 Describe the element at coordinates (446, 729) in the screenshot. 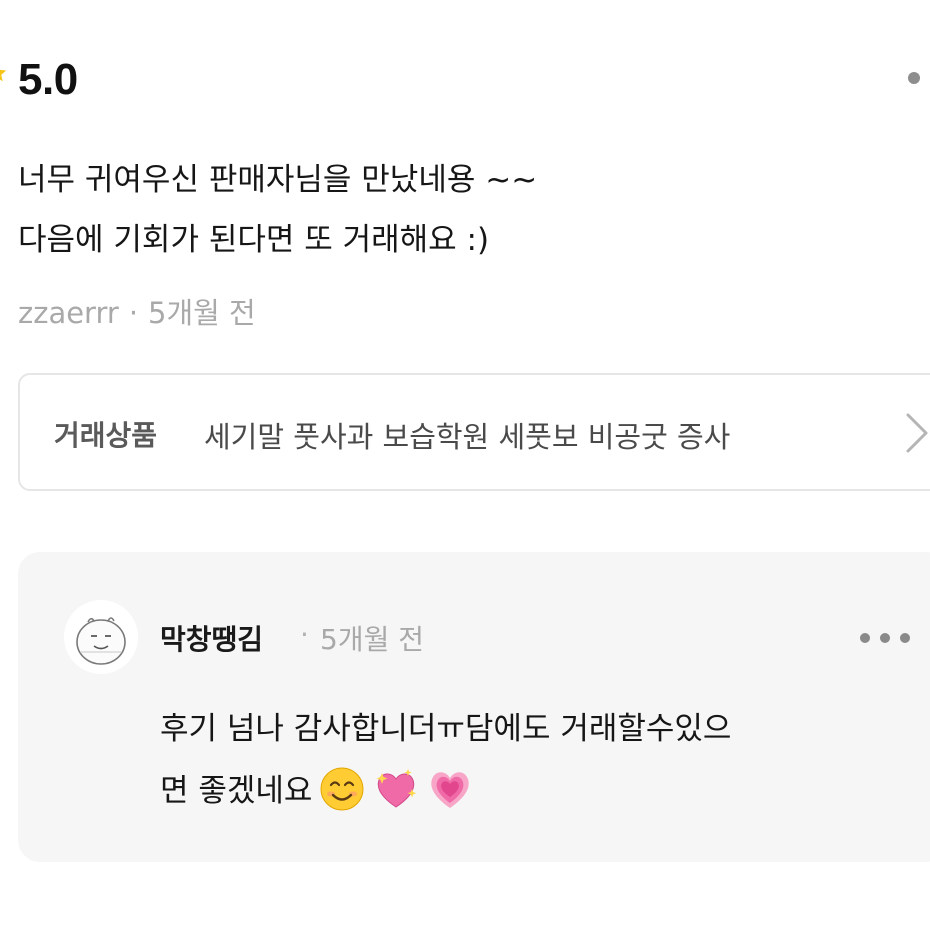

I see `reply-line: 후기 넘나 감사합니더ㅠ담에도 거래할수있으` at that location.